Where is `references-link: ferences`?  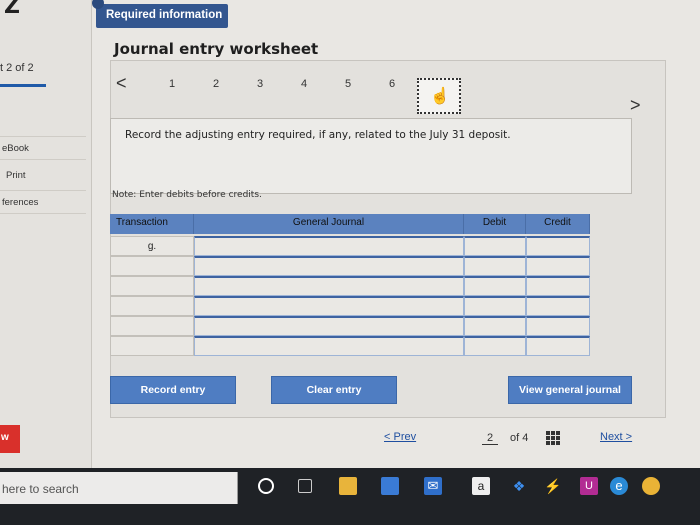
references-link: ferences is located at coordinates (43, 202).